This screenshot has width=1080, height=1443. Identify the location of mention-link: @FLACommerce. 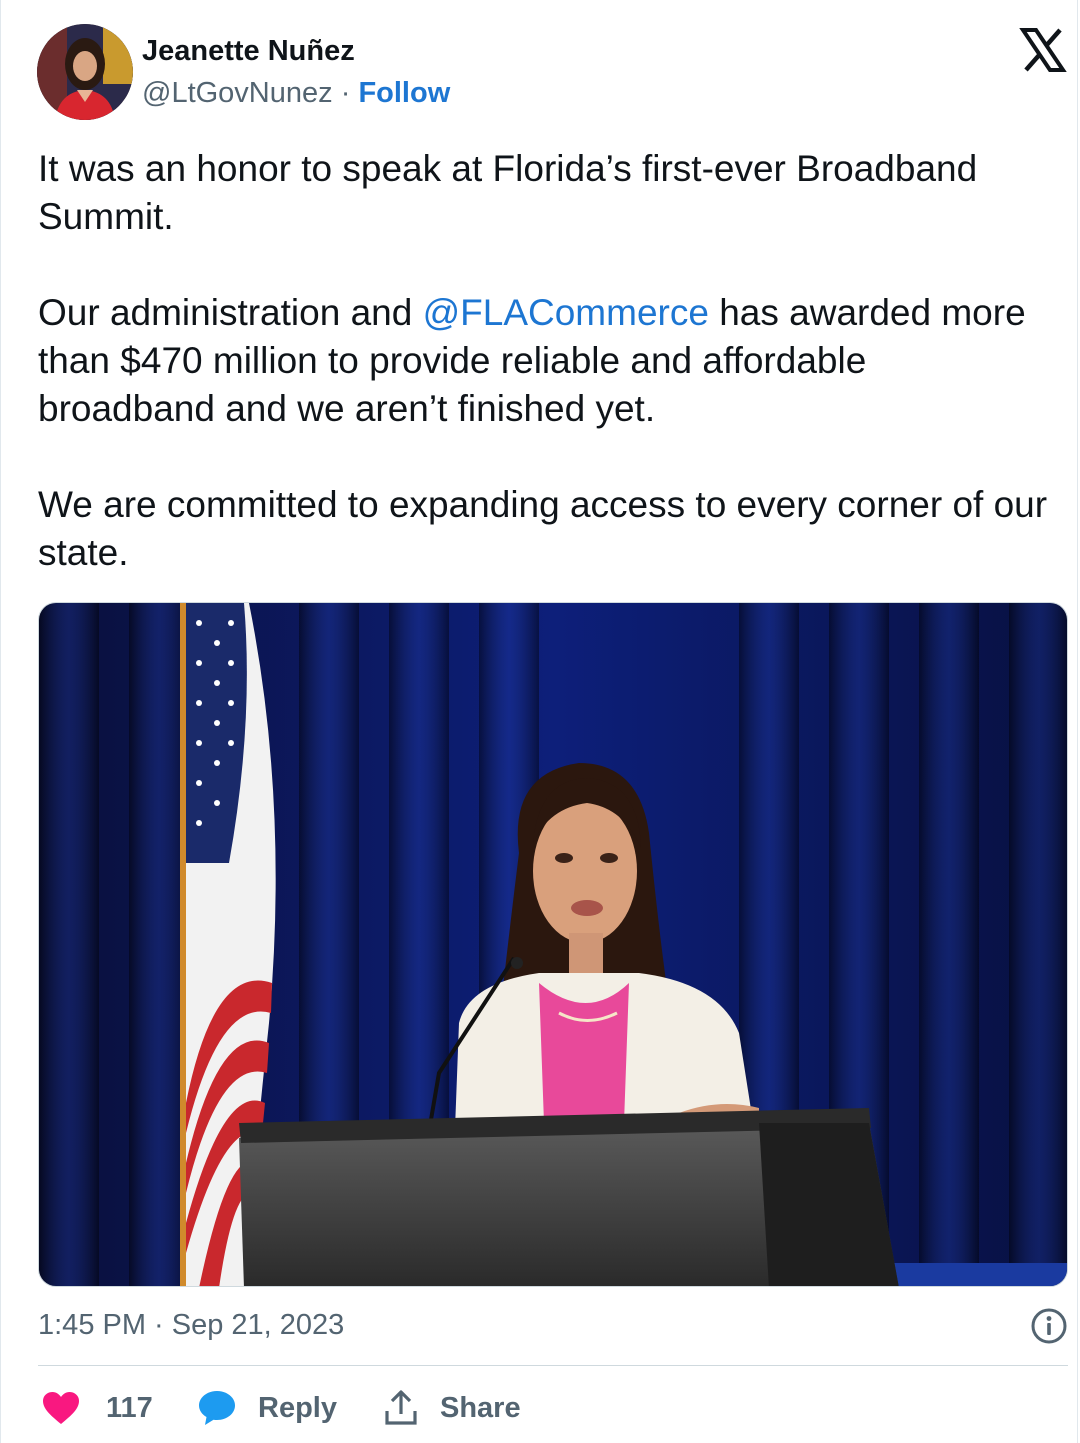
(566, 312).